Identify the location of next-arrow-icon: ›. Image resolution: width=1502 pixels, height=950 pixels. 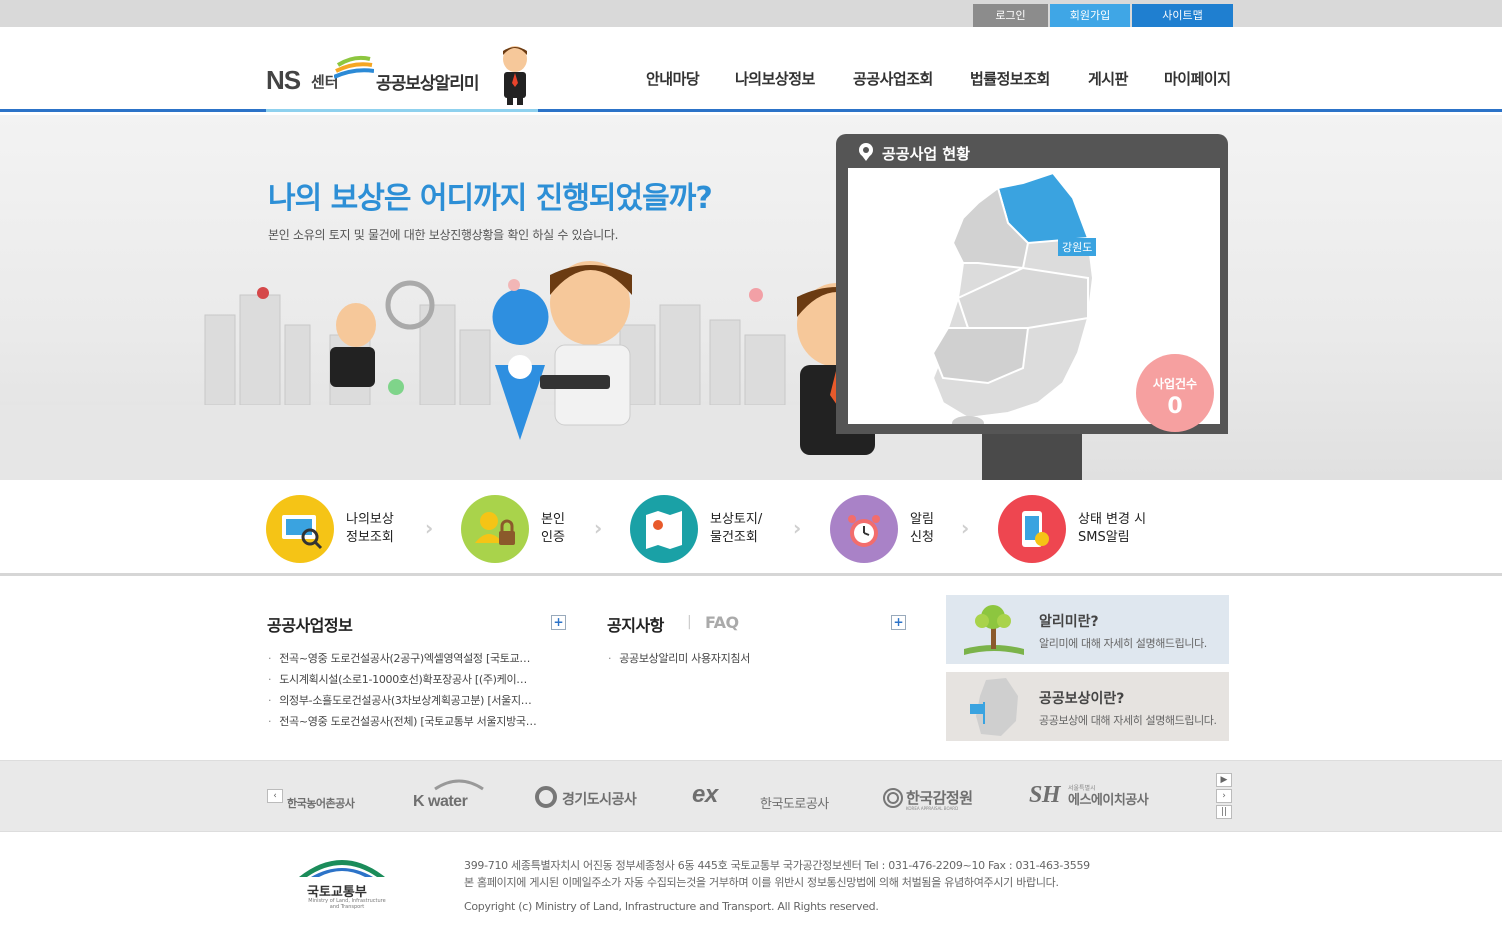
(1224, 796).